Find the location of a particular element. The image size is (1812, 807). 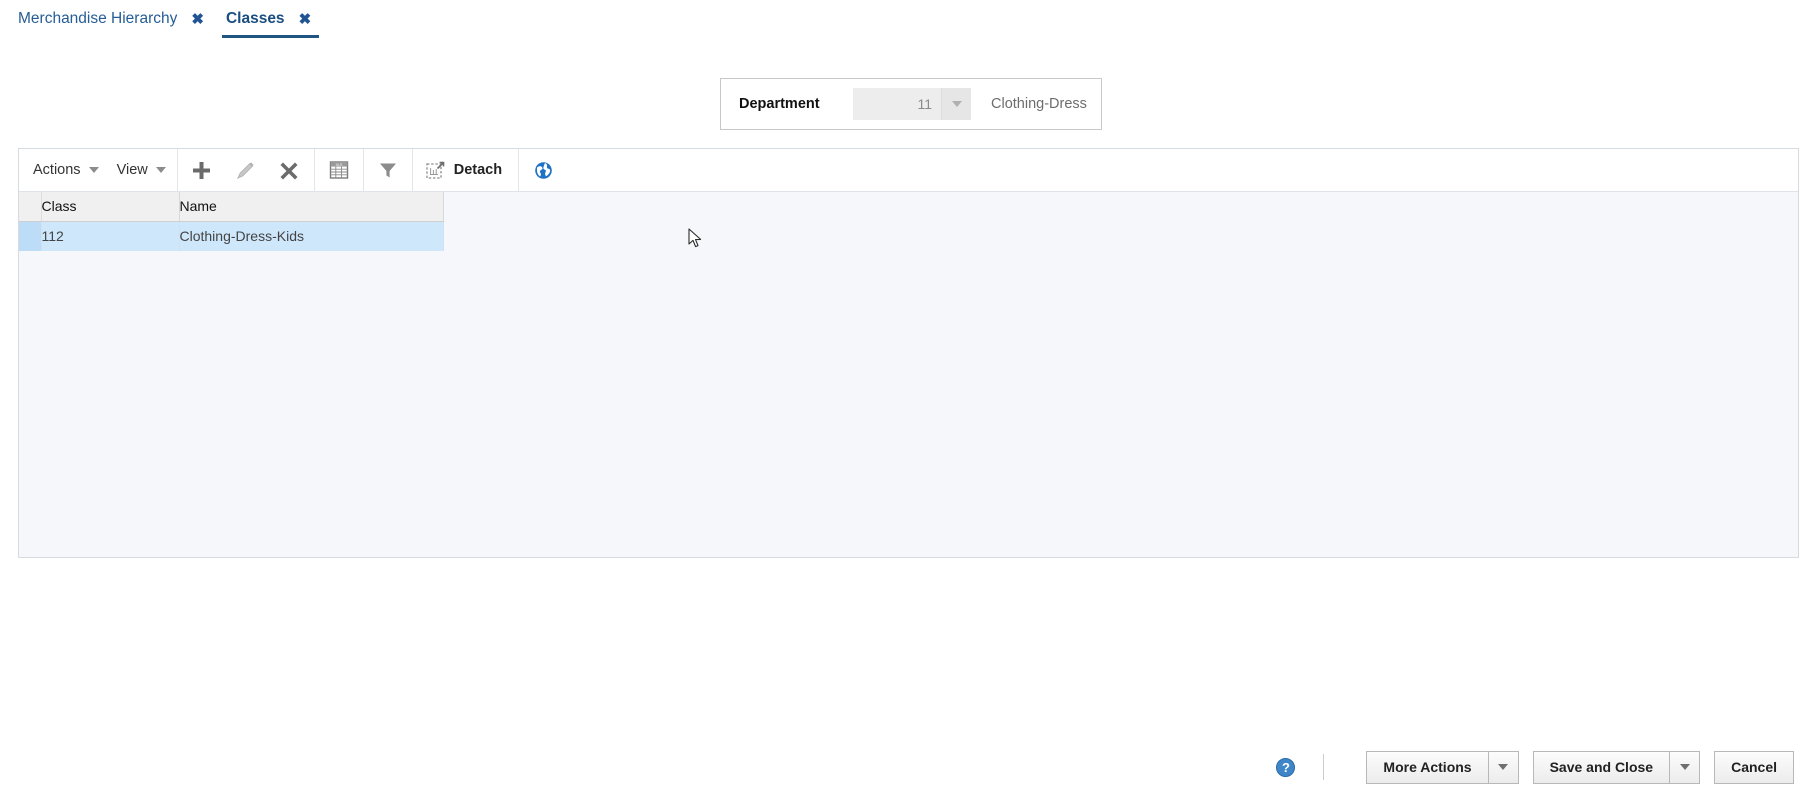

view-menu-label: View is located at coordinates (132, 170).